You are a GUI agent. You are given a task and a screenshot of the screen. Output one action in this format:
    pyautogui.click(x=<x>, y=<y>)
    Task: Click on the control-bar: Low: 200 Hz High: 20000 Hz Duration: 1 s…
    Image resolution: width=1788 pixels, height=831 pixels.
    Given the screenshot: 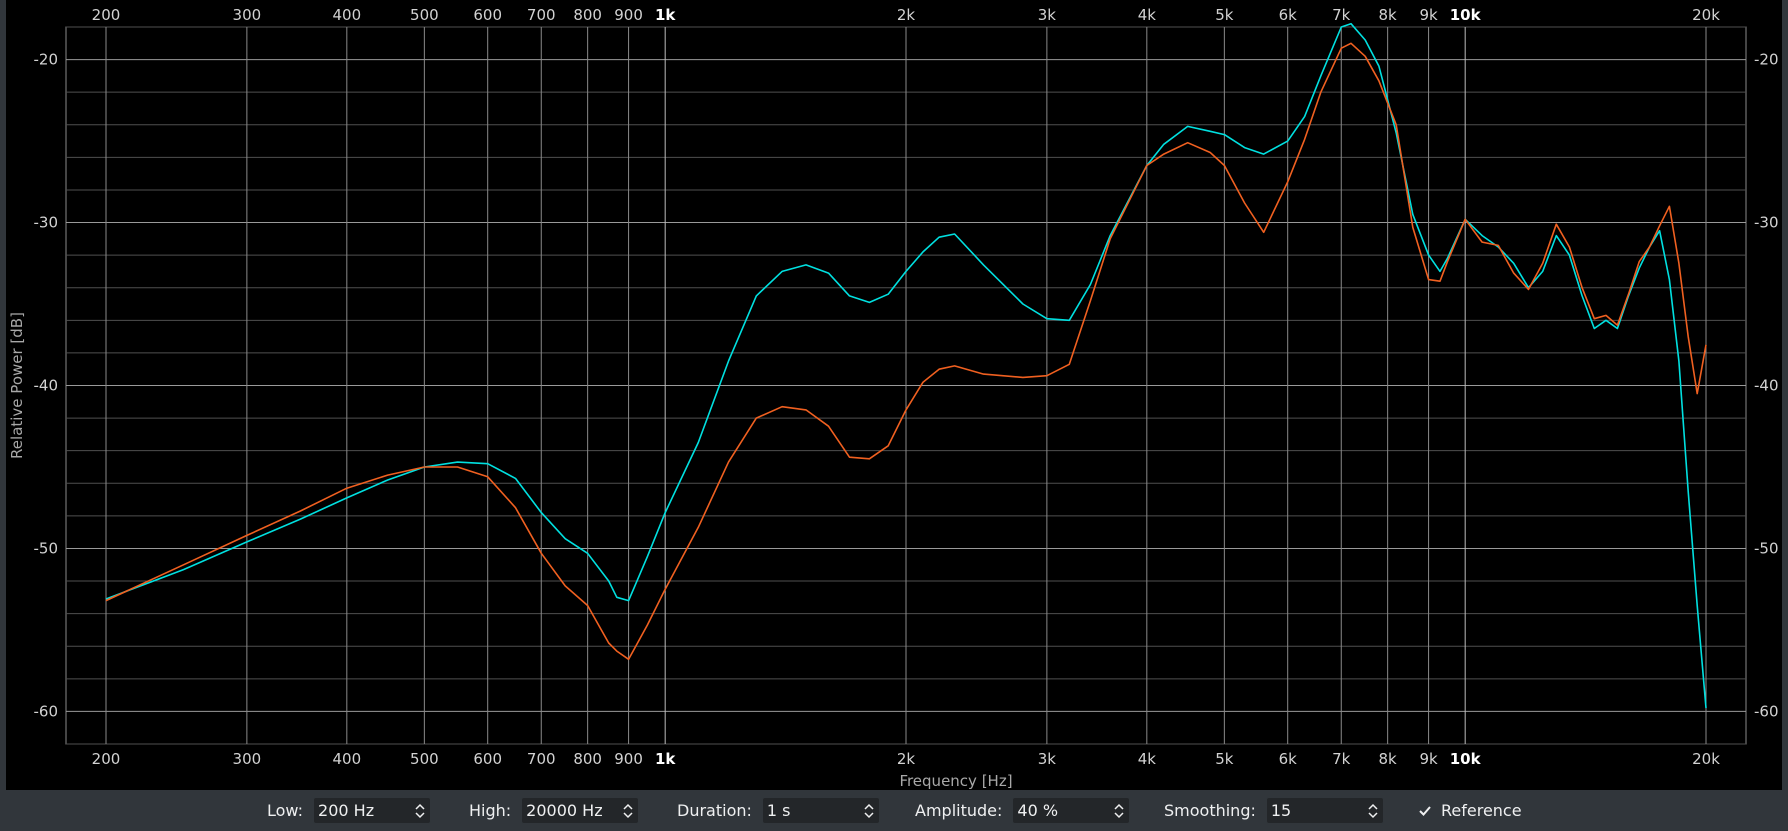 What is the action you would take?
    pyautogui.click(x=894, y=810)
    